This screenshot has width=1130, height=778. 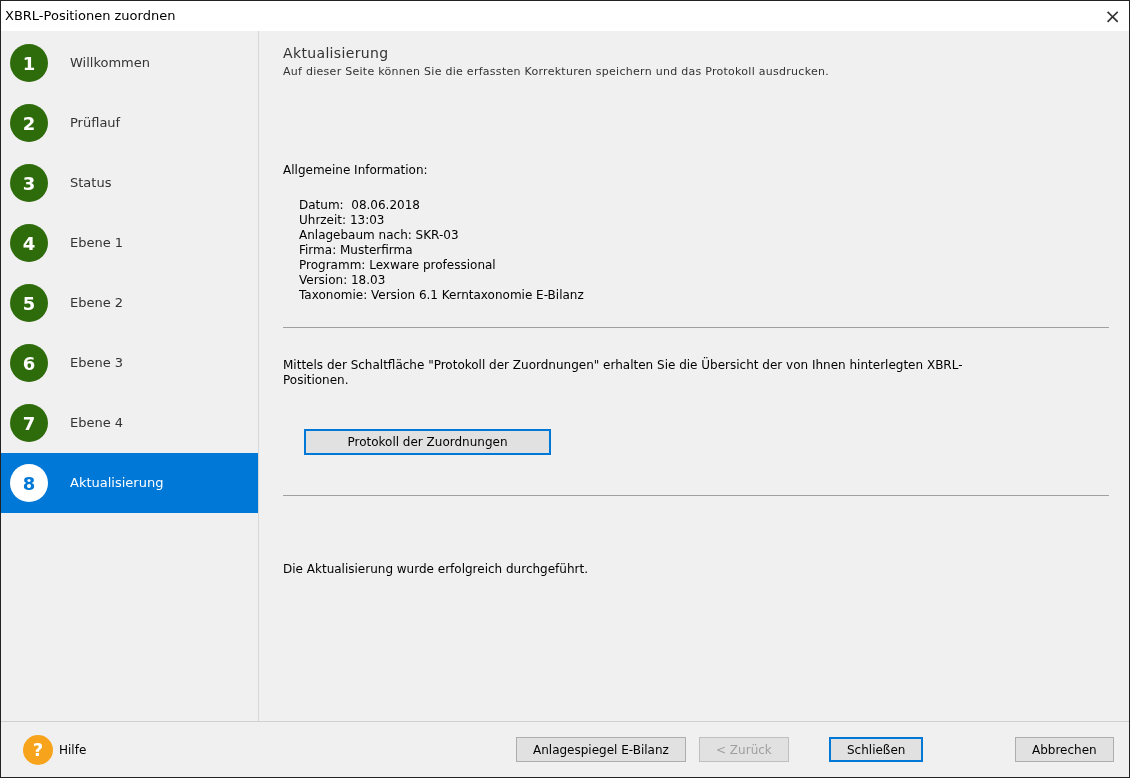 What do you see at coordinates (29, 423) in the screenshot?
I see `step-number: 7` at bounding box center [29, 423].